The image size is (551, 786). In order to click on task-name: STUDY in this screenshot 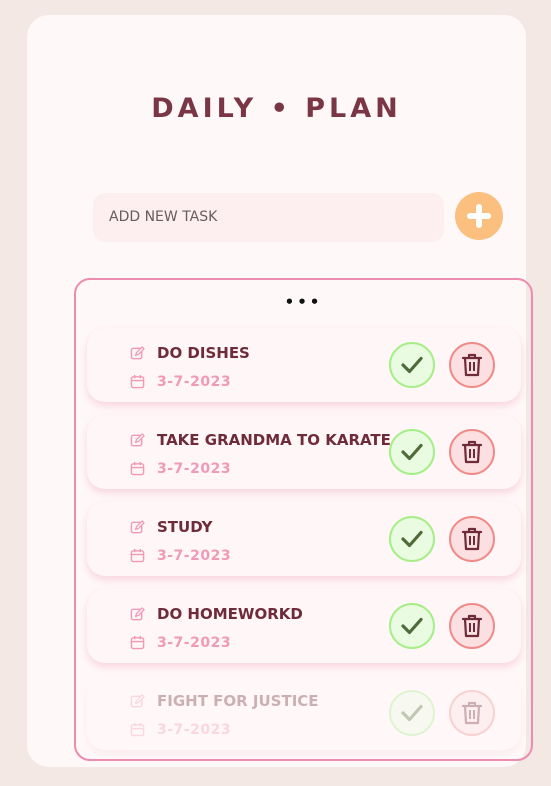, I will do `click(185, 527)`.